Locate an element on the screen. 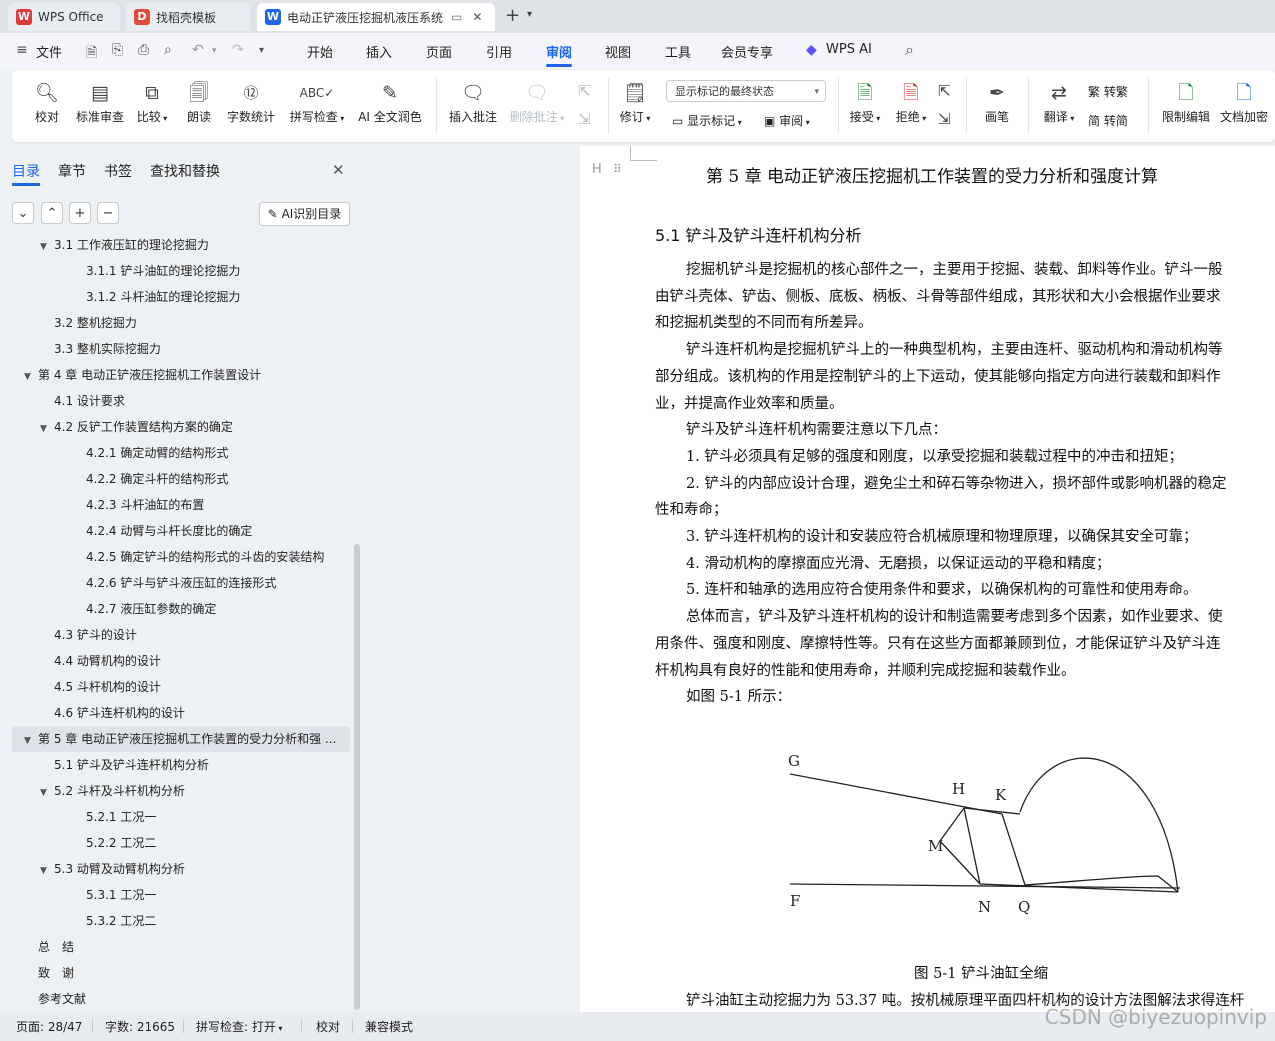 The image size is (1275, 1041). screen-icon: ▭ is located at coordinates (456, 17).